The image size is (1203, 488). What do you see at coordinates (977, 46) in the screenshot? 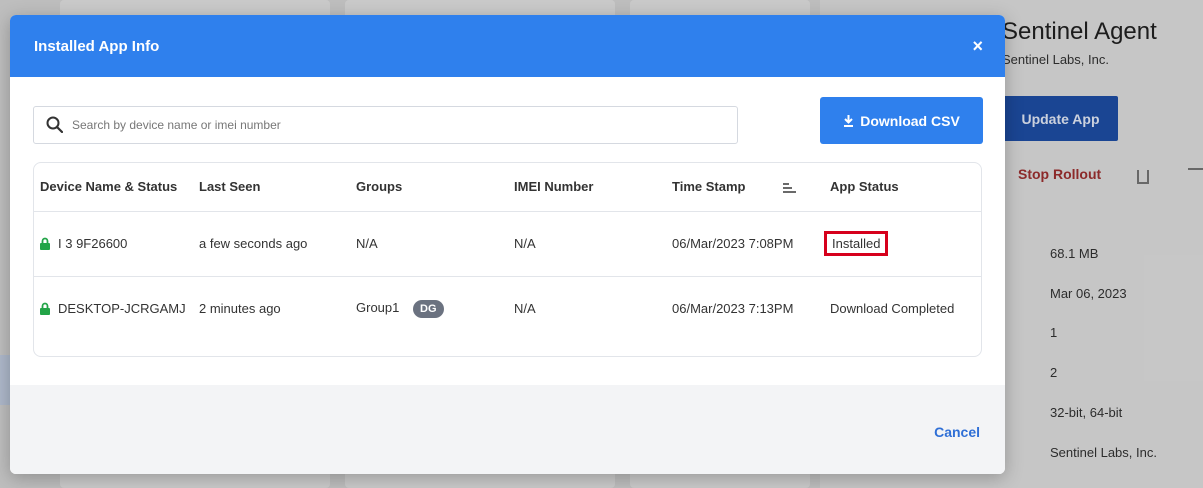
I see `close-icon: ×` at bounding box center [977, 46].